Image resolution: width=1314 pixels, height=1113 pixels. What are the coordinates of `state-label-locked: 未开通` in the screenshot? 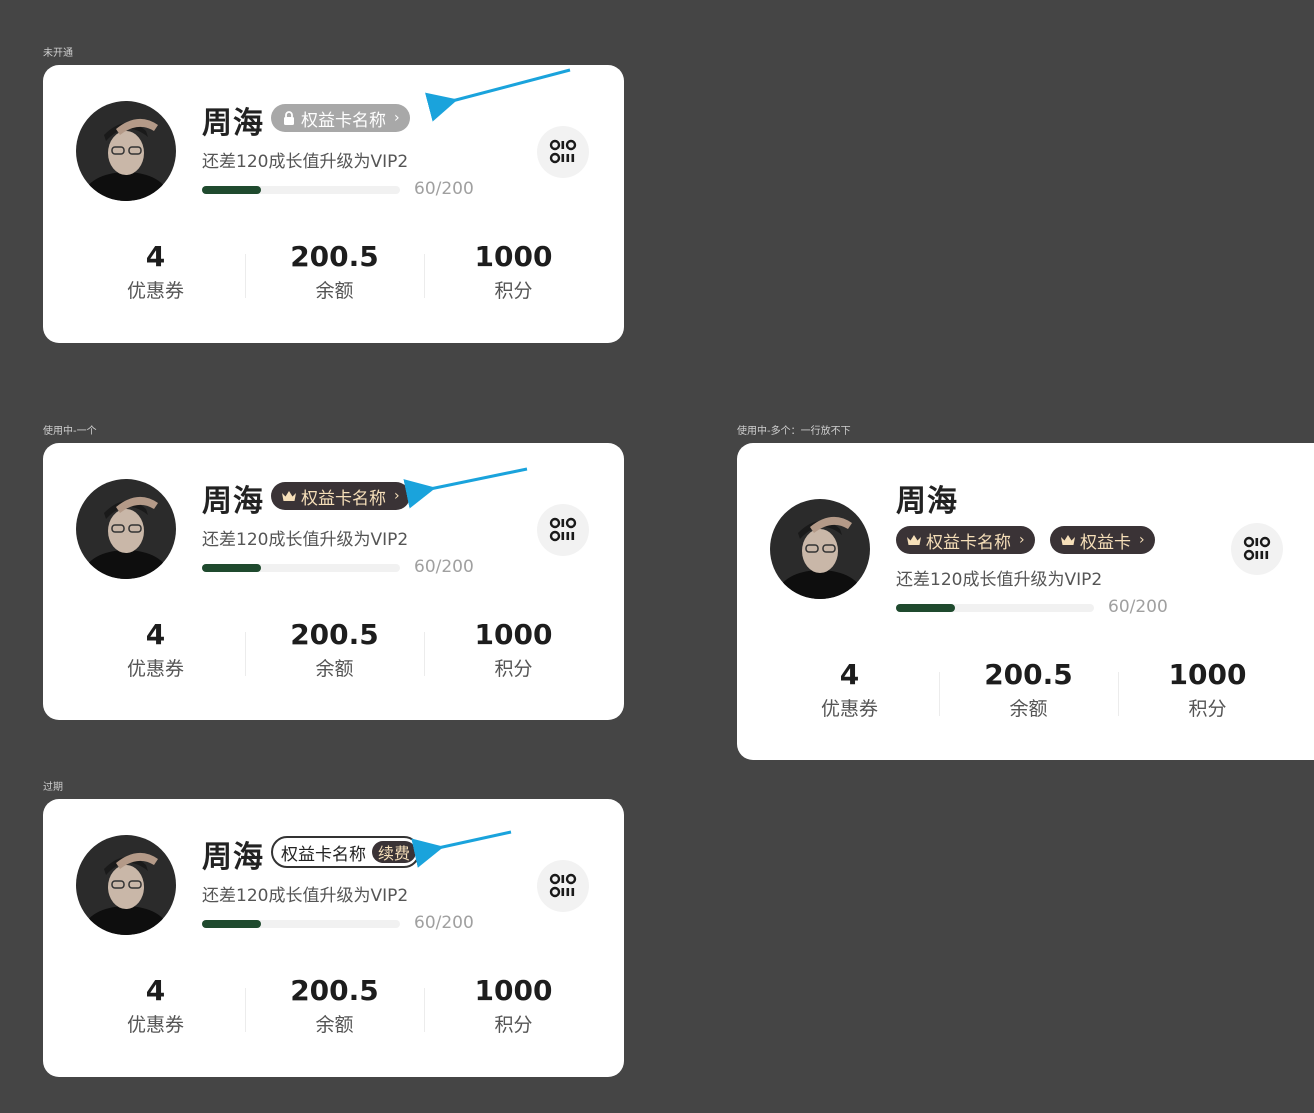 It's located at (58, 53).